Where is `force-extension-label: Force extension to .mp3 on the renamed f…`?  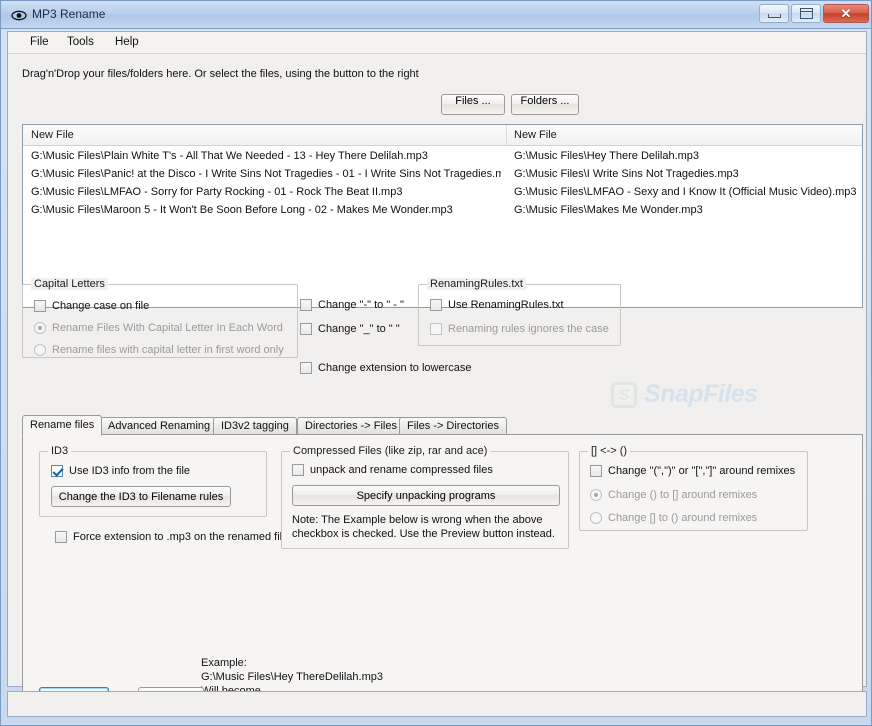 force-extension-label: Force extension to .mp3 on the renamed f… is located at coordinates (181, 537).